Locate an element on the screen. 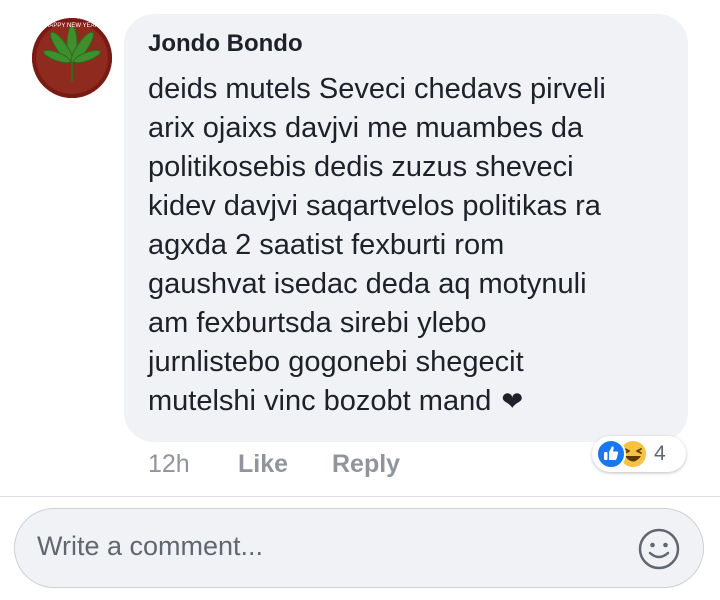  smiley-icon is located at coordinates (659, 549).